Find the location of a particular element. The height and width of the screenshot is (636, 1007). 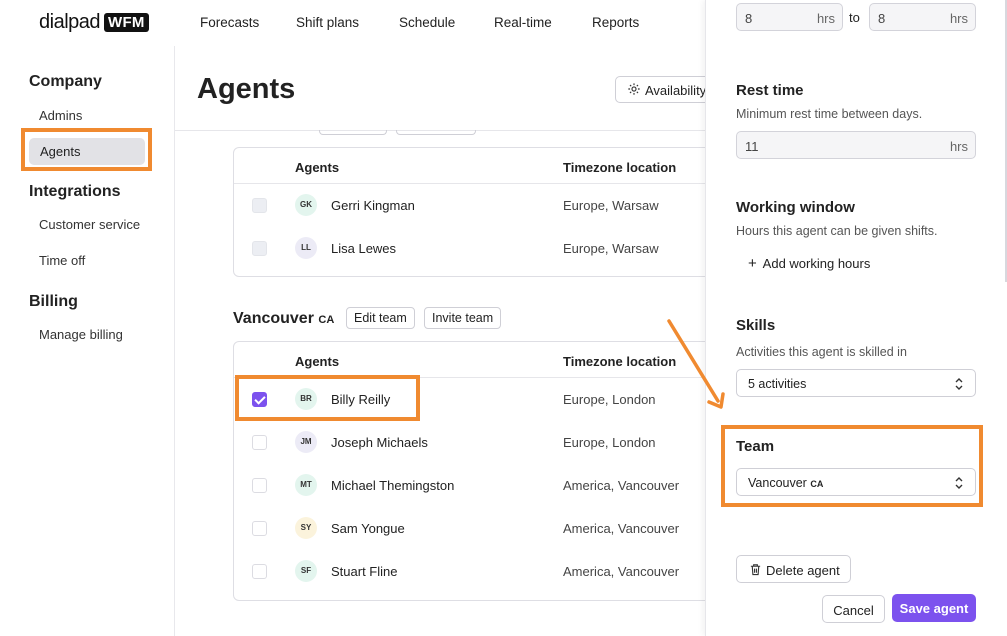

save-agent-button: Save agent is located at coordinates (934, 608).